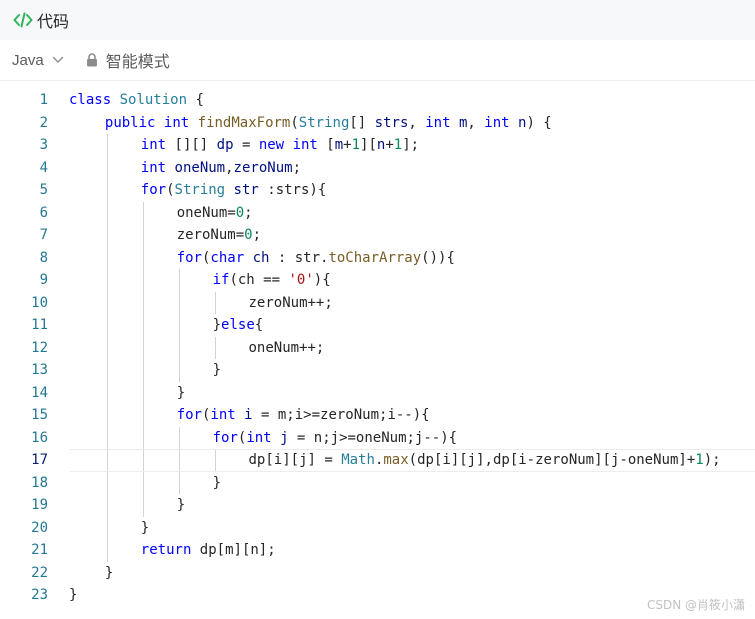  What do you see at coordinates (225, 145) in the screenshot?
I see `code-token: dp` at bounding box center [225, 145].